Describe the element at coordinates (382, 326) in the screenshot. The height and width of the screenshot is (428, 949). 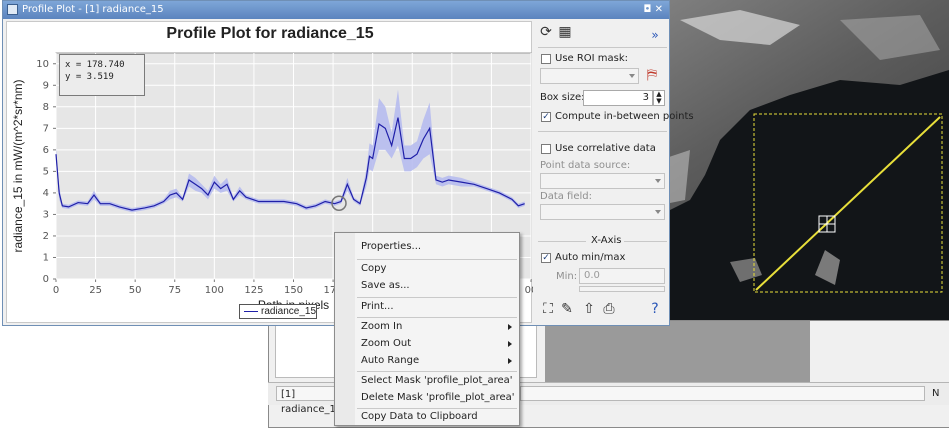
I see `menu-item-zoom-in-label: Zoom In` at that location.